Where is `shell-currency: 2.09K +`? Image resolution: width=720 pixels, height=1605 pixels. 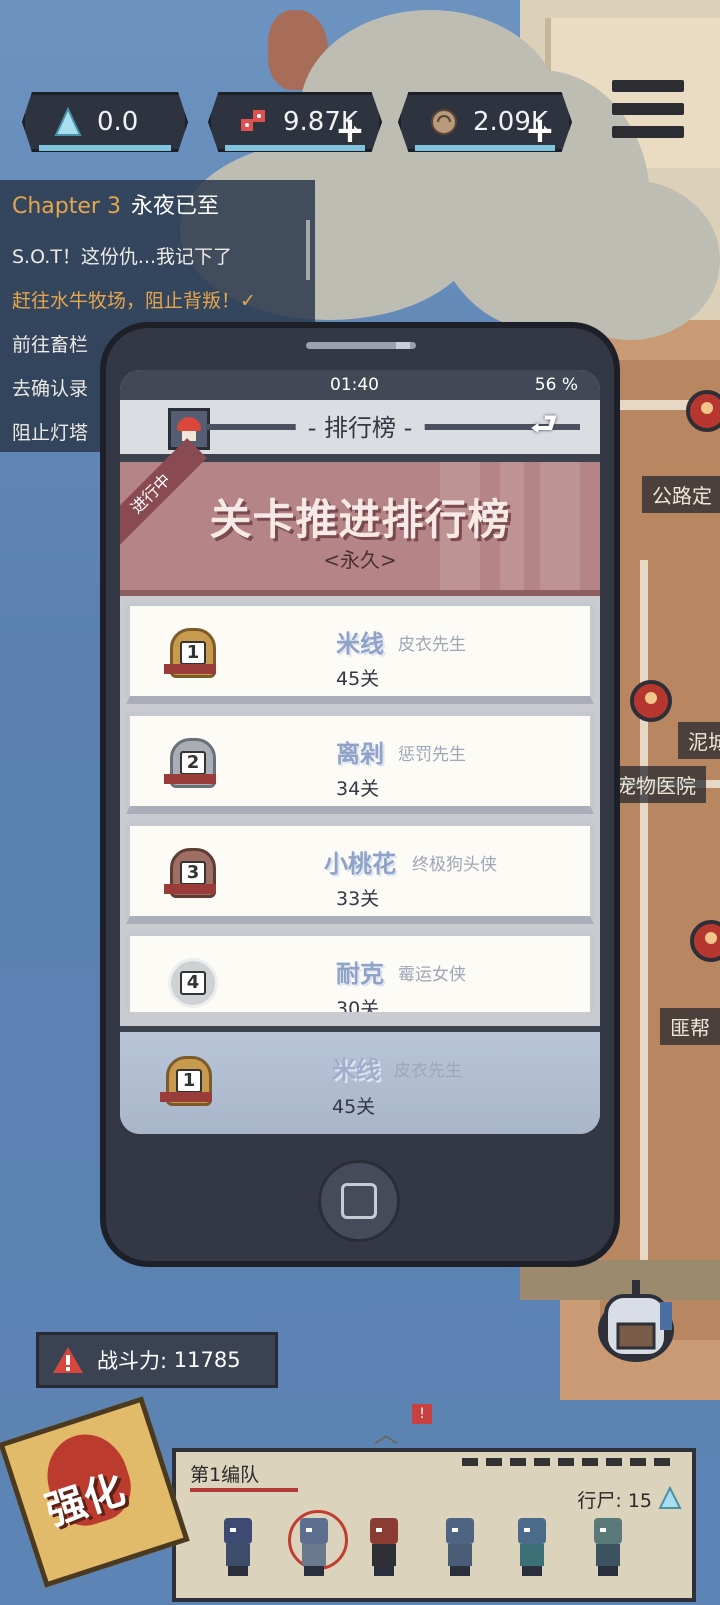
shell-currency: 2.09K + is located at coordinates (485, 122).